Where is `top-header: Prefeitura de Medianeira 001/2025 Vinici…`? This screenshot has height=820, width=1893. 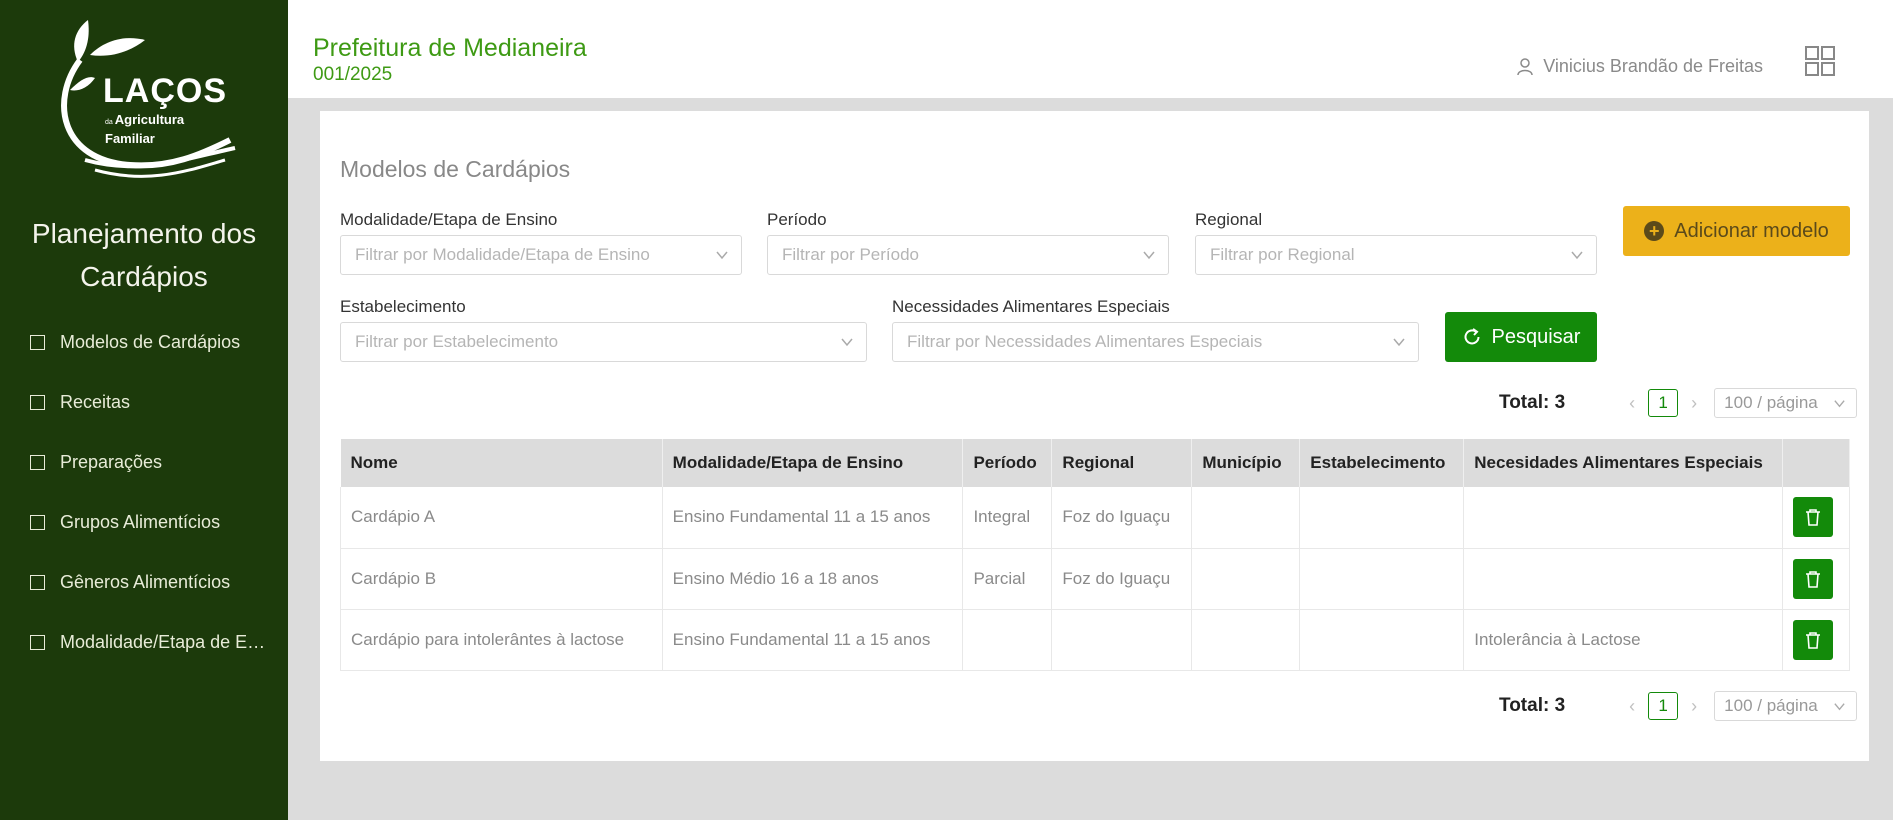 top-header: Prefeitura de Medianeira 001/2025 Vinici… is located at coordinates (1090, 49).